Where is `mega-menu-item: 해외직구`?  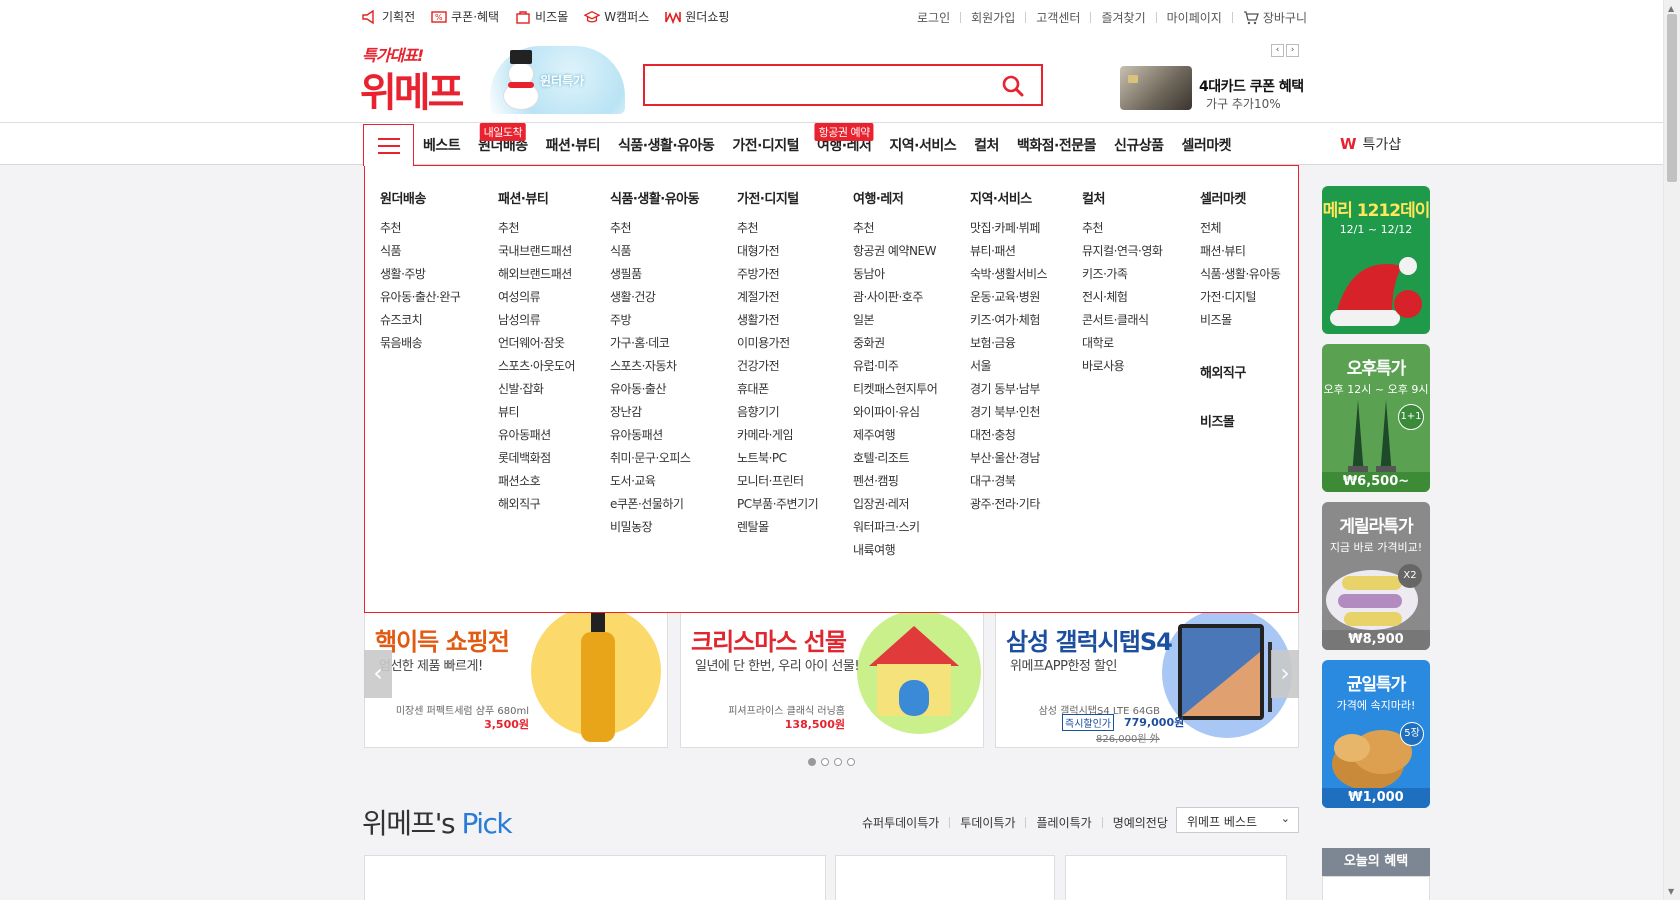
mega-menu-item: 해외직구 is located at coordinates (536, 504).